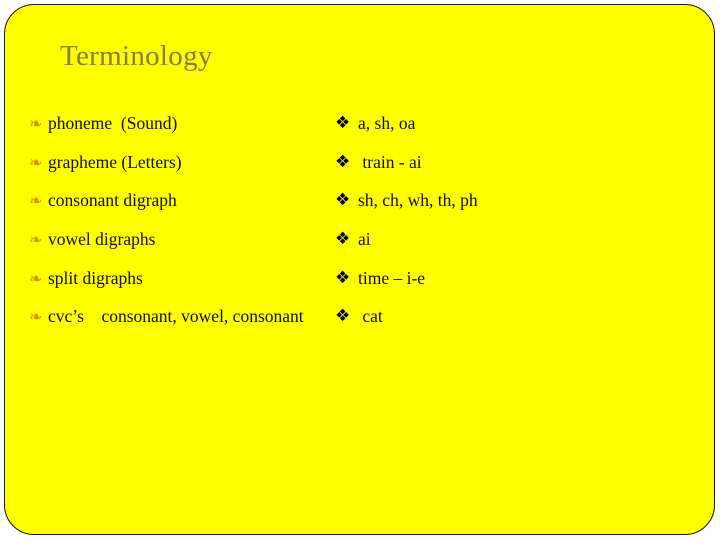 Image resolution: width=720 pixels, height=540 pixels. Describe the element at coordinates (515, 123) in the screenshot. I see `list-item: ❖ a, sh, oa` at that location.